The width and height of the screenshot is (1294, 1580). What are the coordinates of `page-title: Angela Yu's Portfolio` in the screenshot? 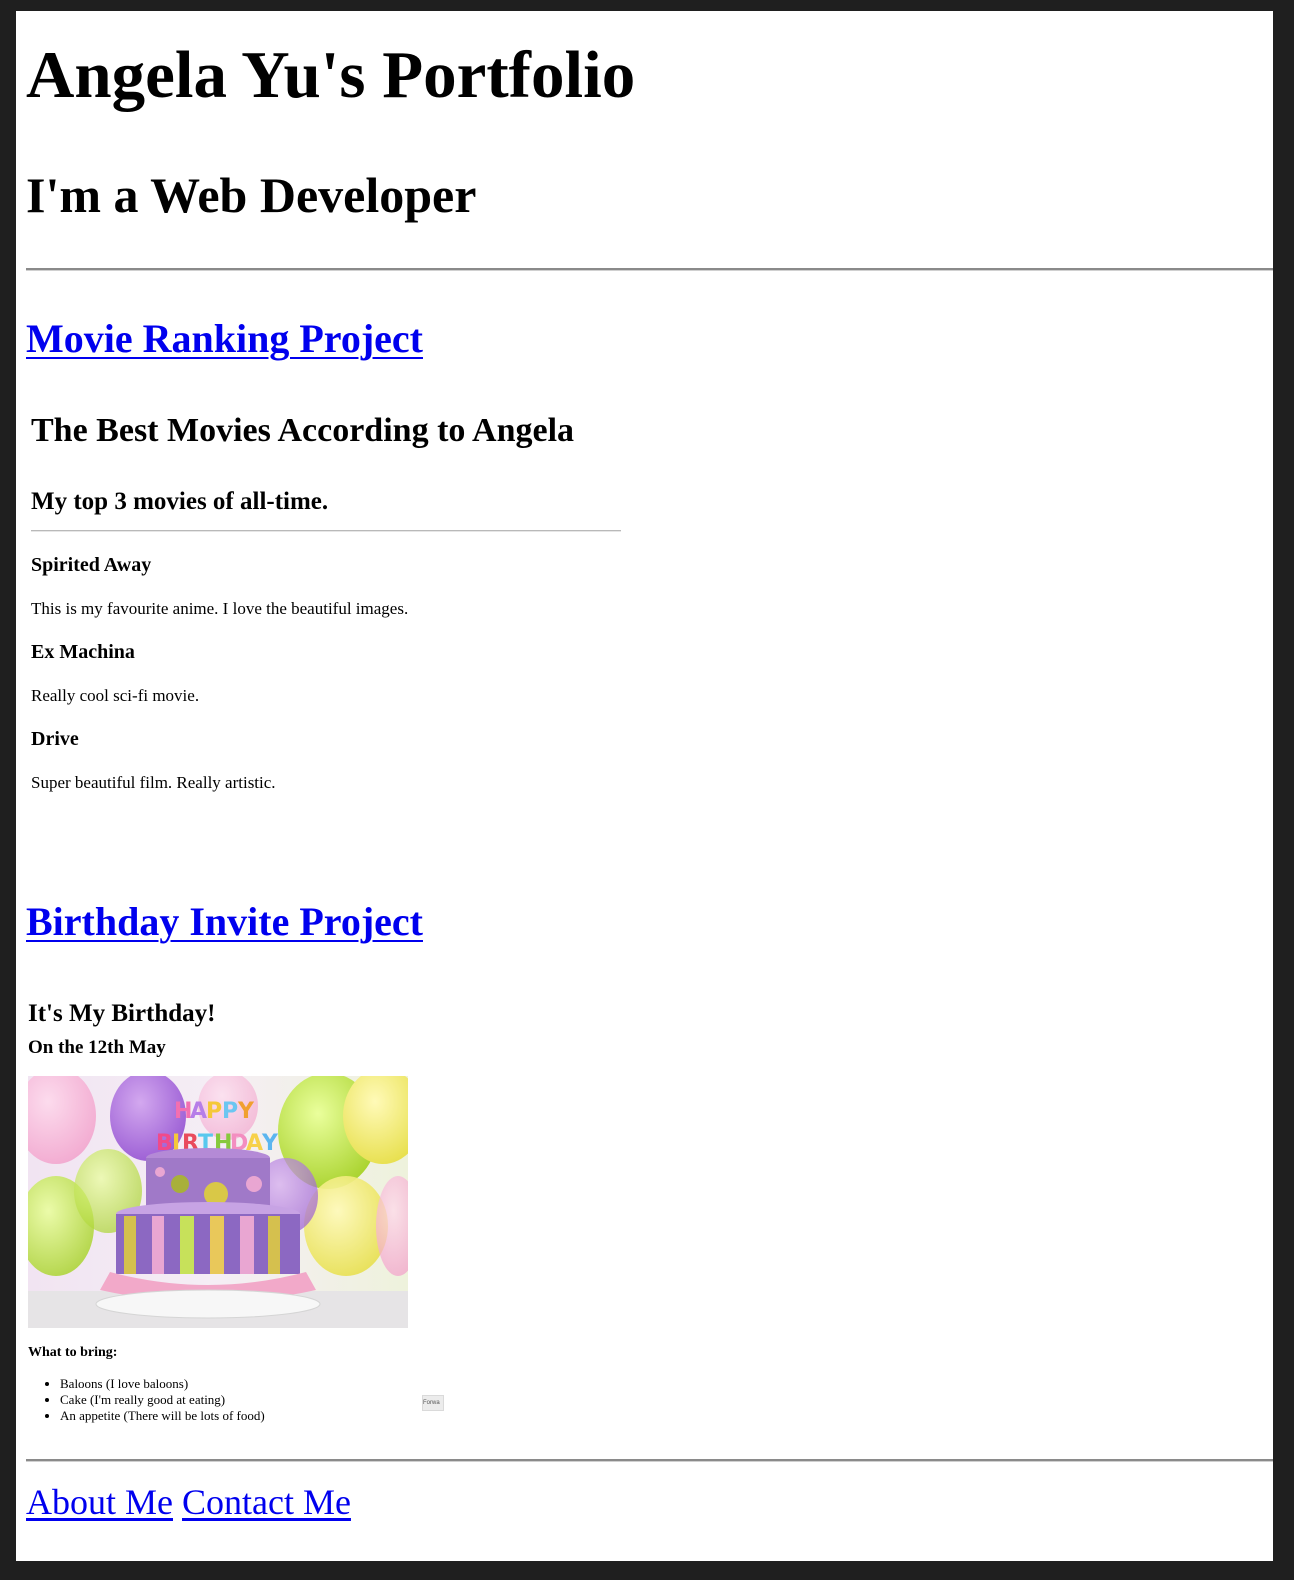 It's located at (331, 75).